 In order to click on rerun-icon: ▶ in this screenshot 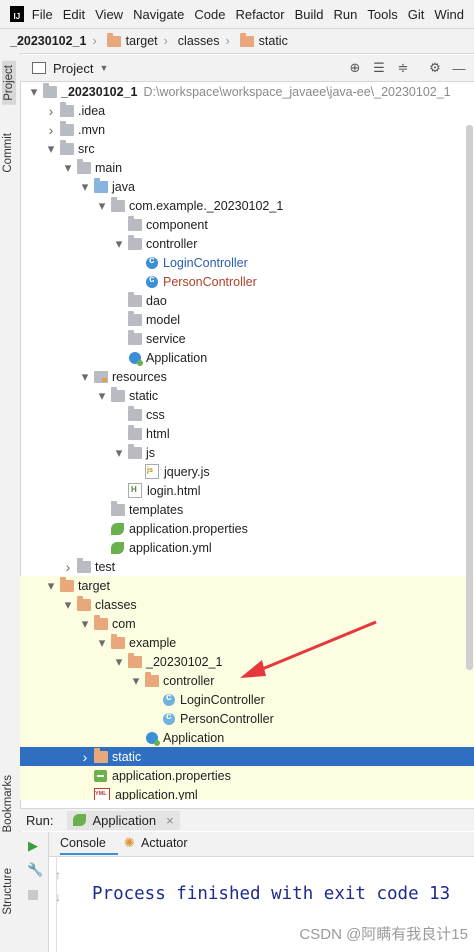, I will do `click(33, 846)`.